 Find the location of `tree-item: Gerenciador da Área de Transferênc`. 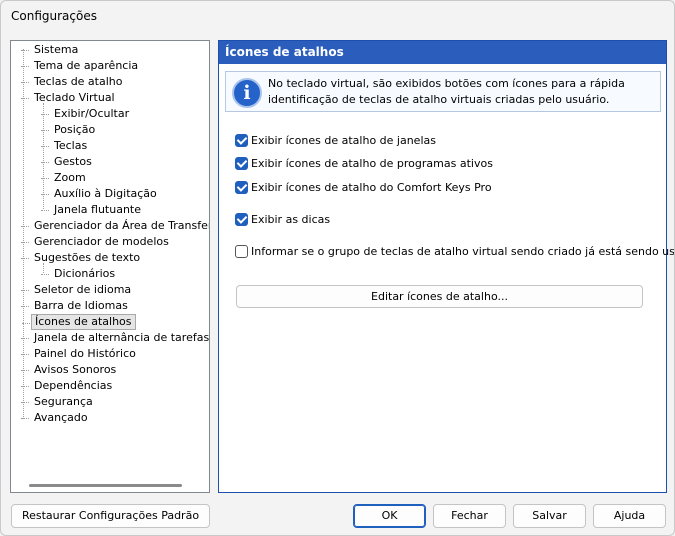

tree-item: Gerenciador da Área de Transferênc is located at coordinates (115, 226).